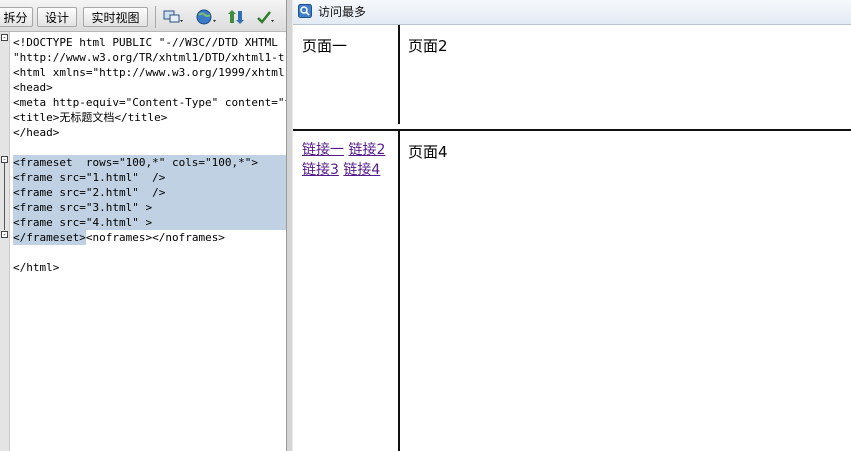  What do you see at coordinates (428, 152) in the screenshot?
I see `frame-4-text: 页面4` at bounding box center [428, 152].